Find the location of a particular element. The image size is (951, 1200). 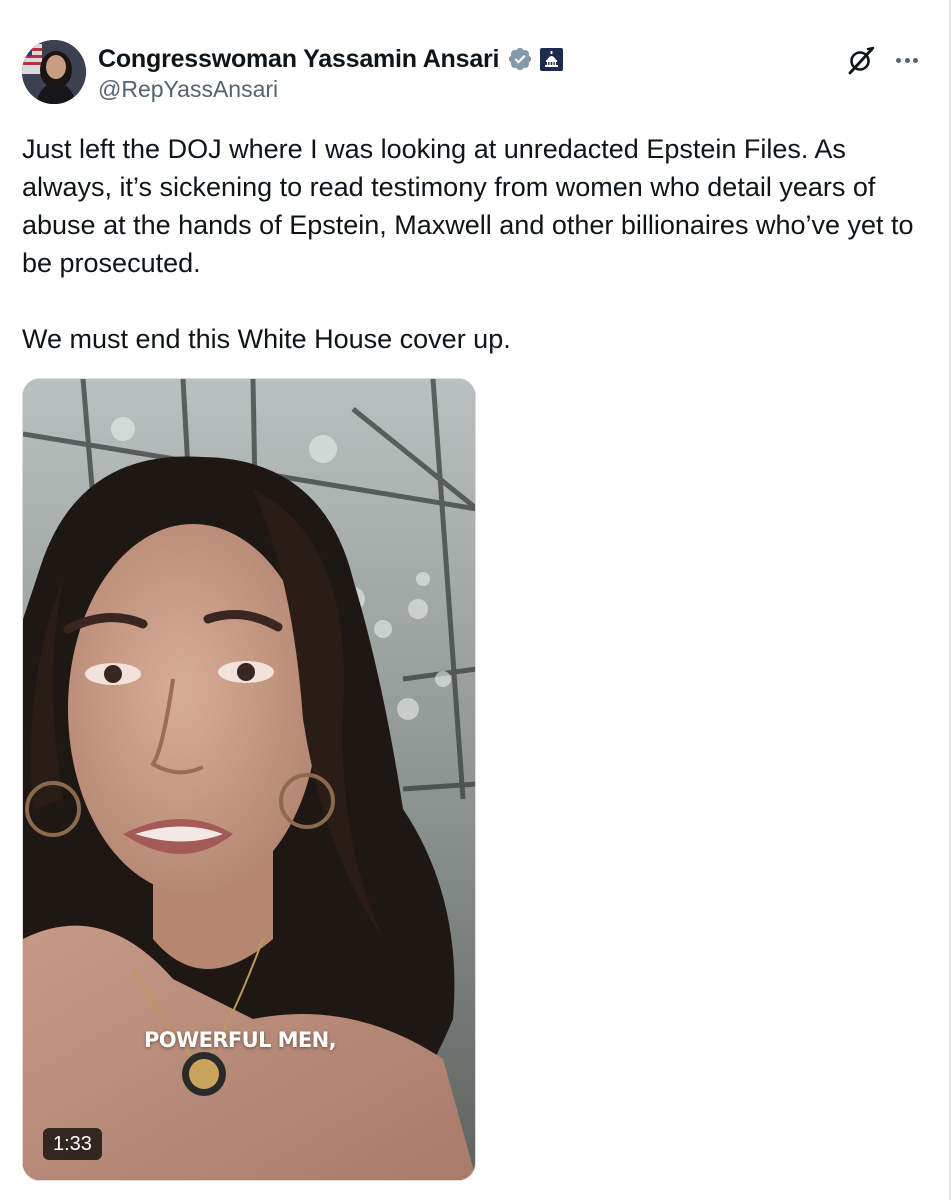

author-avatar is located at coordinates (54, 72).